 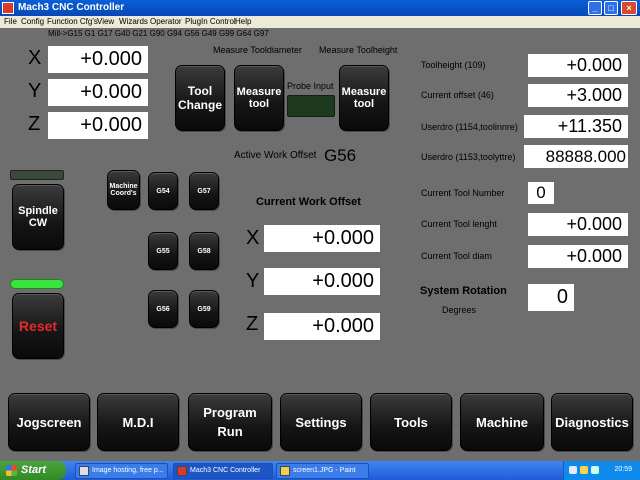 What do you see at coordinates (10, 22) in the screenshot?
I see `menu-file: File` at bounding box center [10, 22].